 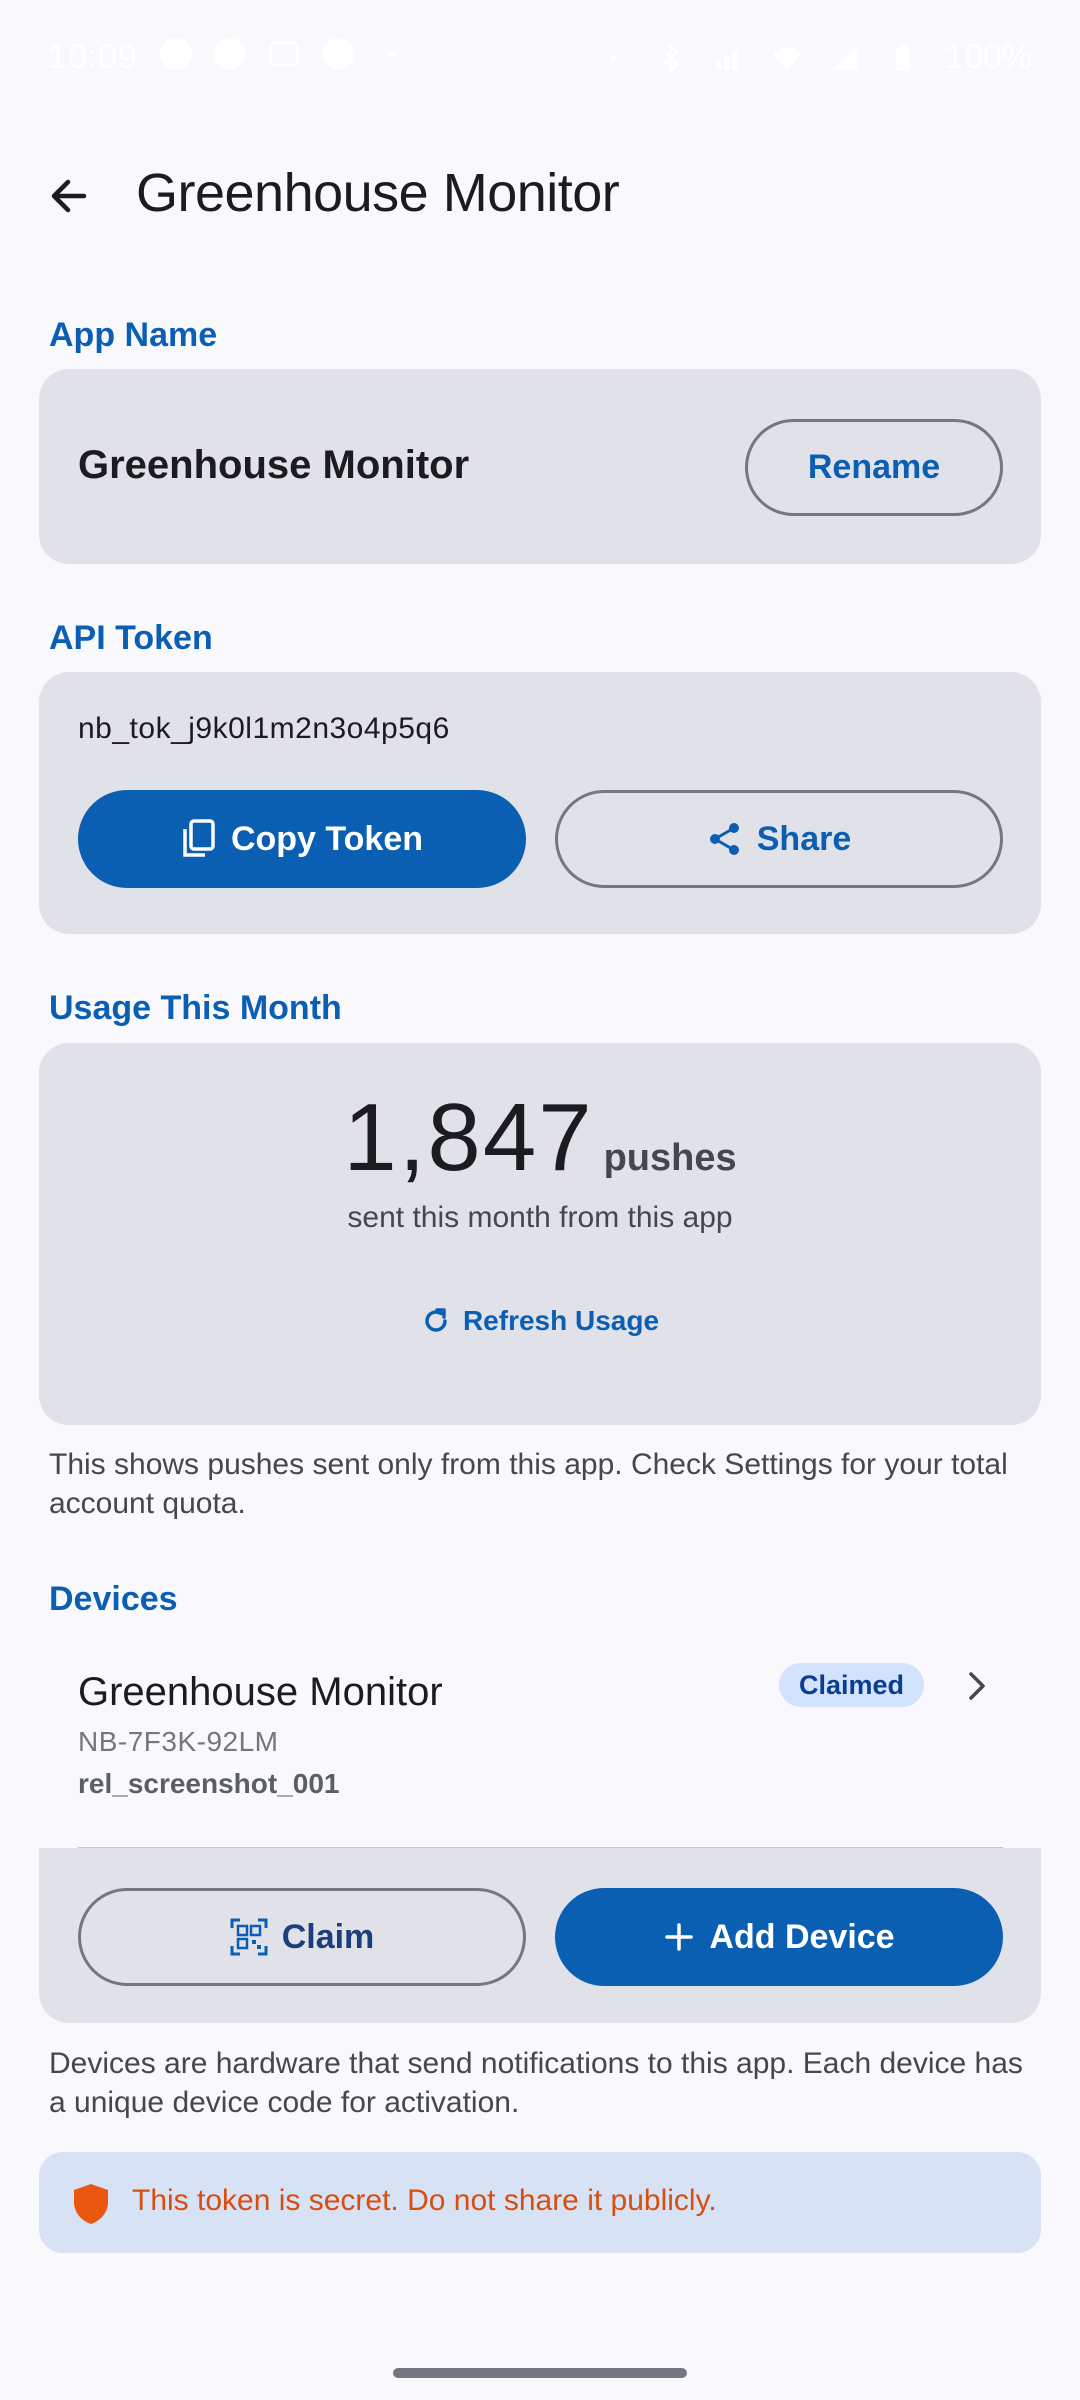 I want to click on arrow-back-icon, so click(x=69, y=196).